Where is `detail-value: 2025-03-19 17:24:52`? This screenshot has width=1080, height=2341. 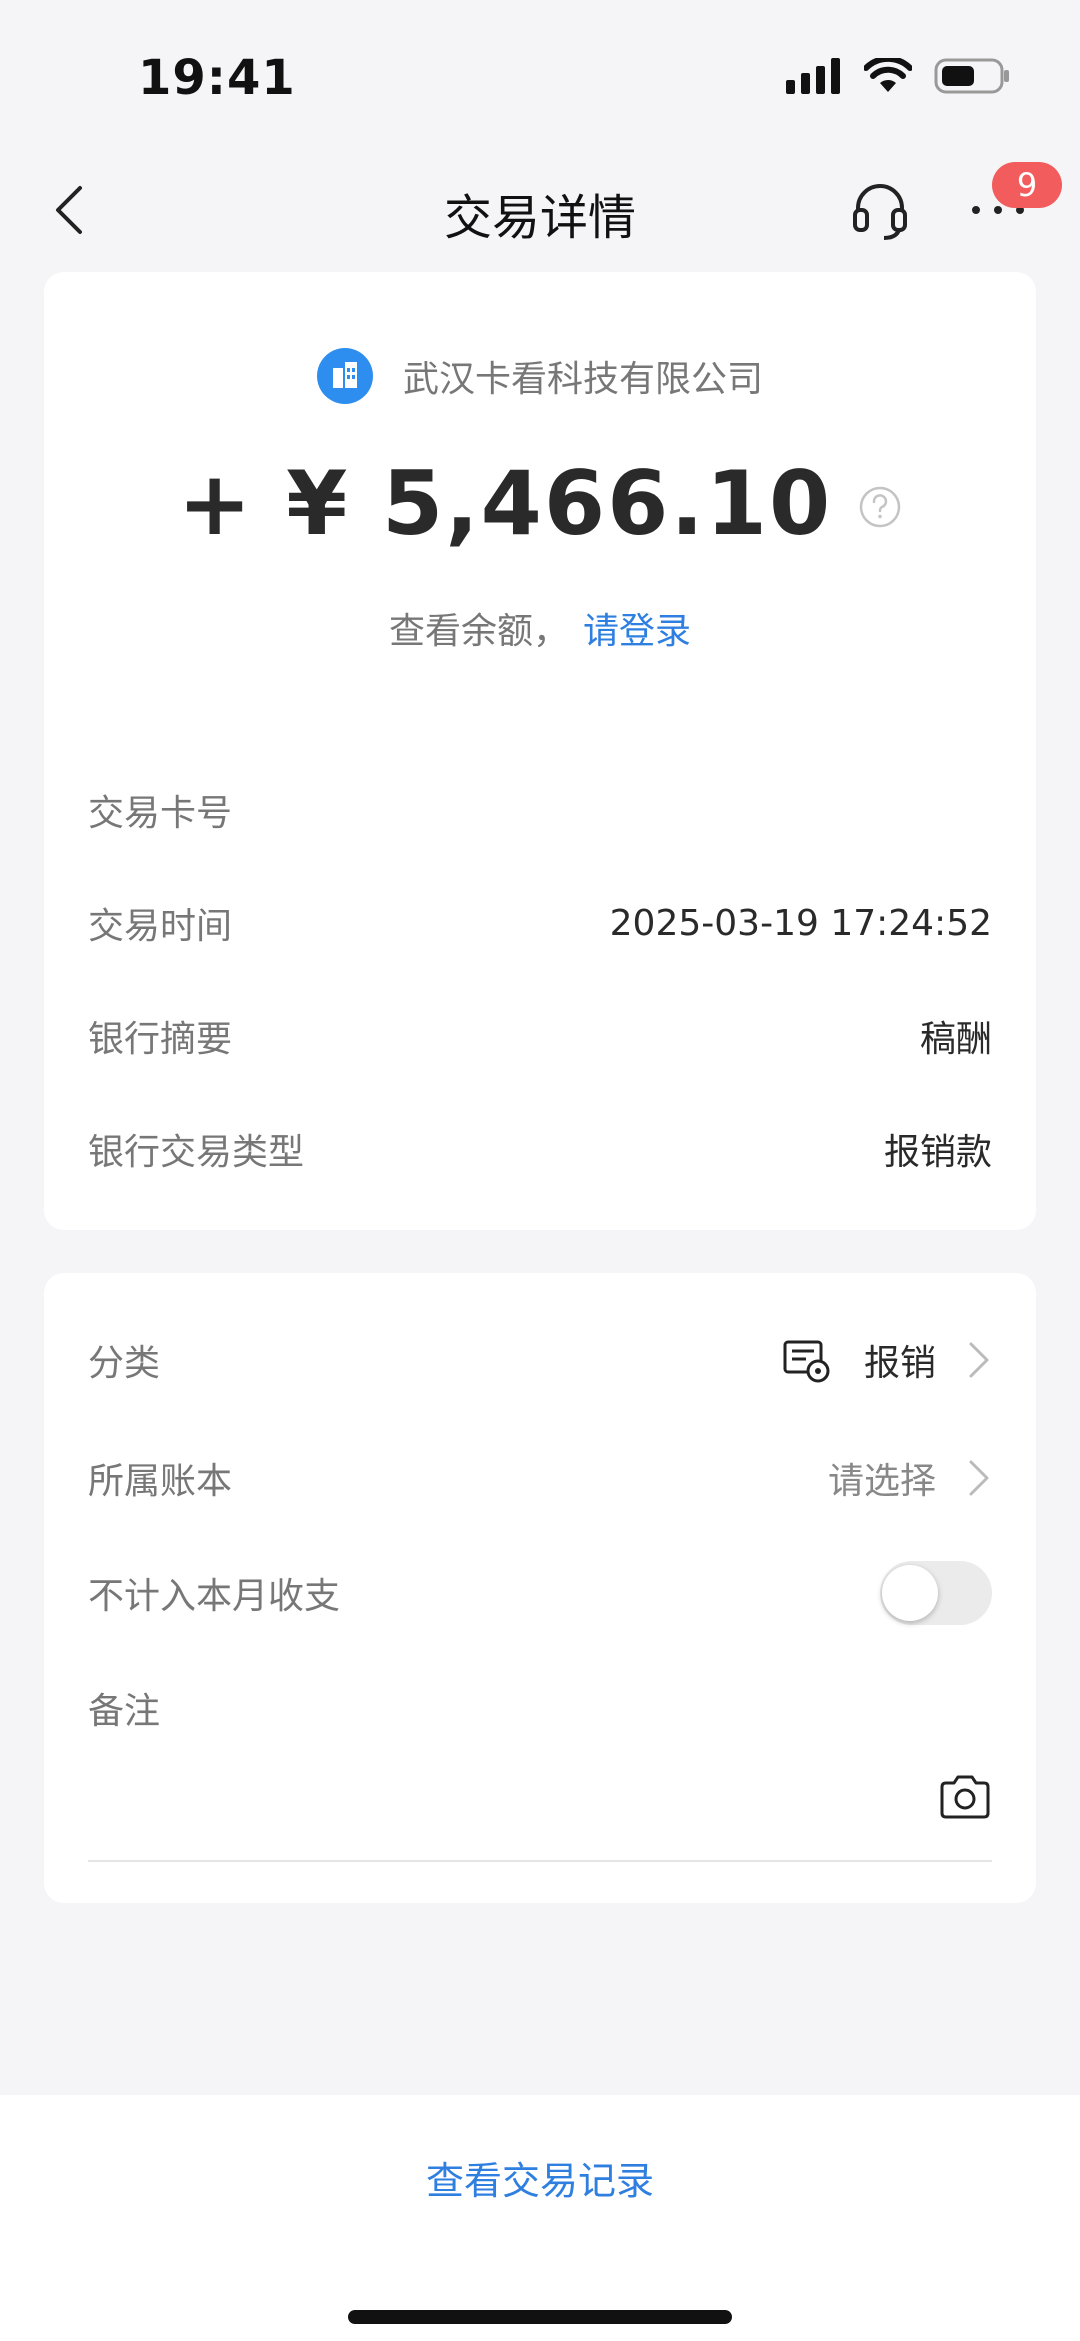
detail-value: 2025-03-19 17:24:52 is located at coordinates (800, 923).